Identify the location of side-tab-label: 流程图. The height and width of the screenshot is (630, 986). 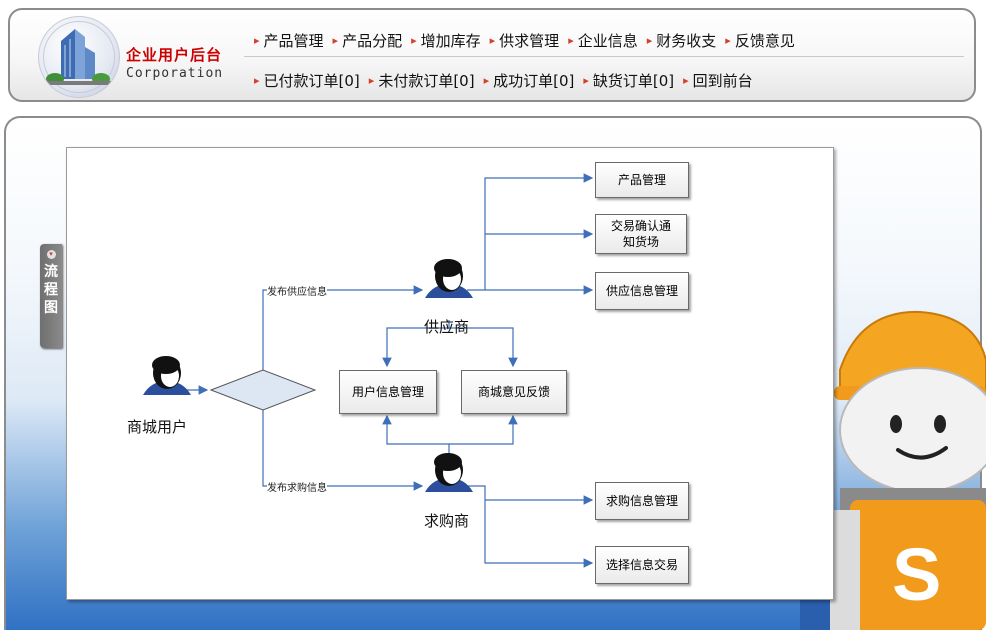
(51, 290).